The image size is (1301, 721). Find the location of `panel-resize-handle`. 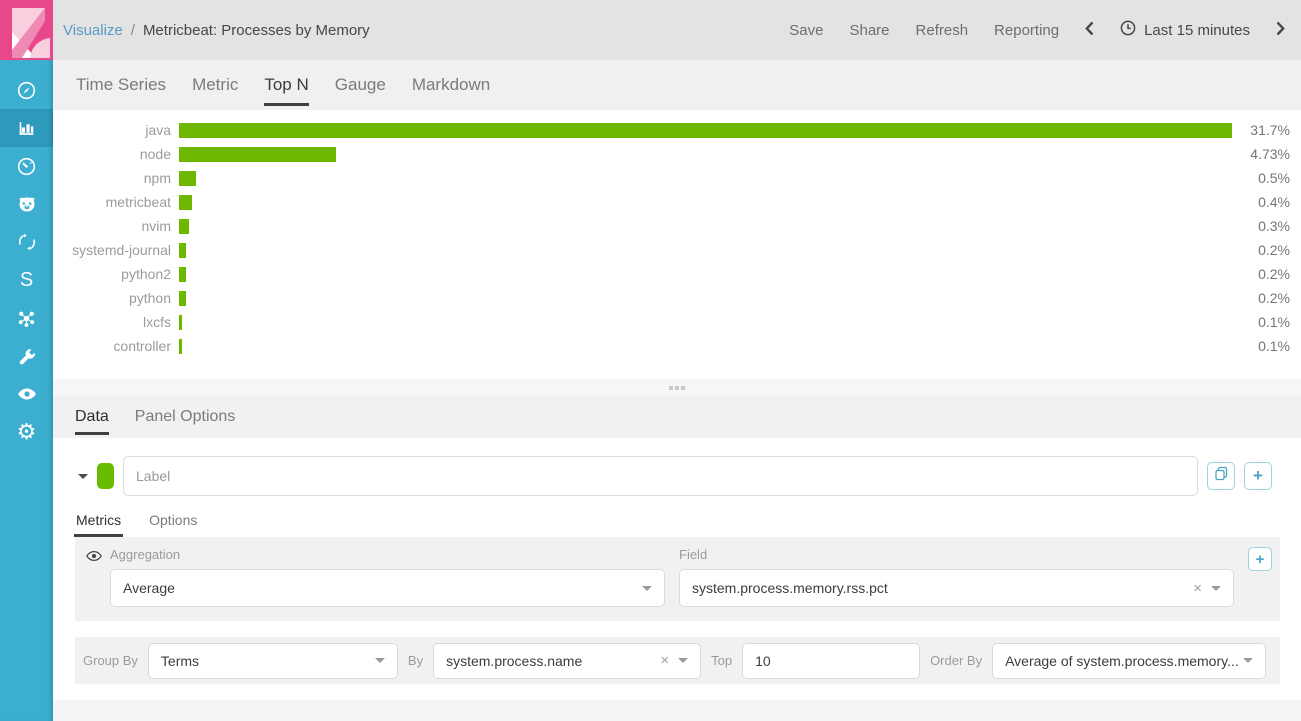

panel-resize-handle is located at coordinates (677, 387).